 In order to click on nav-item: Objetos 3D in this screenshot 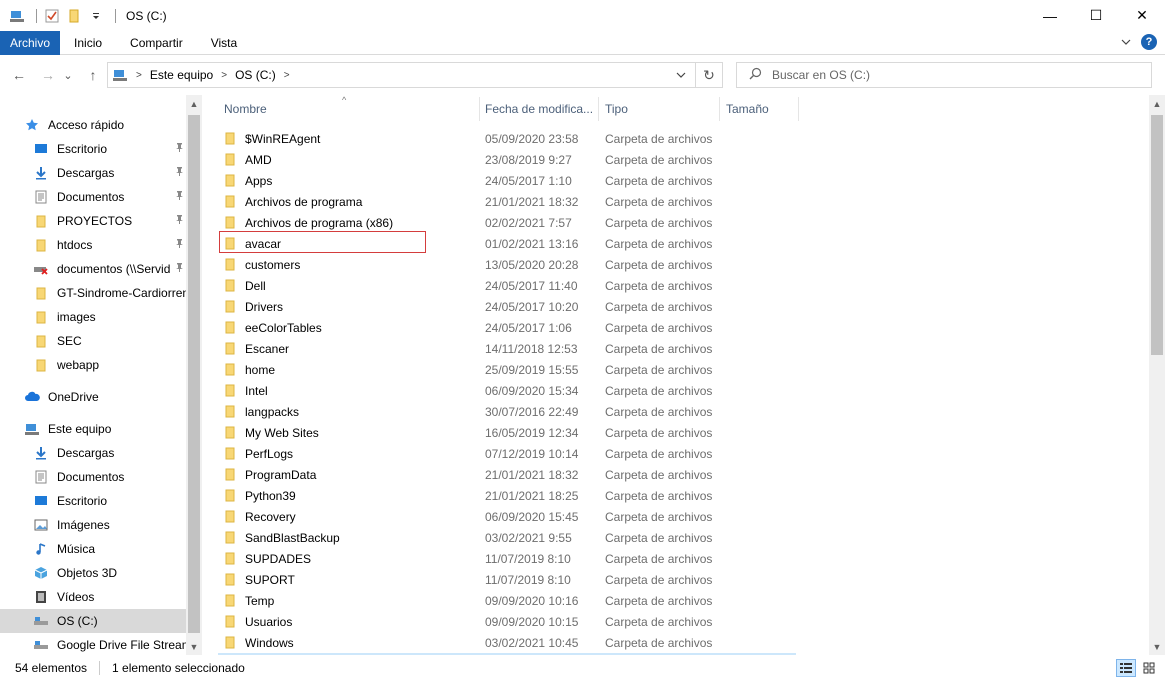, I will do `click(93, 573)`.